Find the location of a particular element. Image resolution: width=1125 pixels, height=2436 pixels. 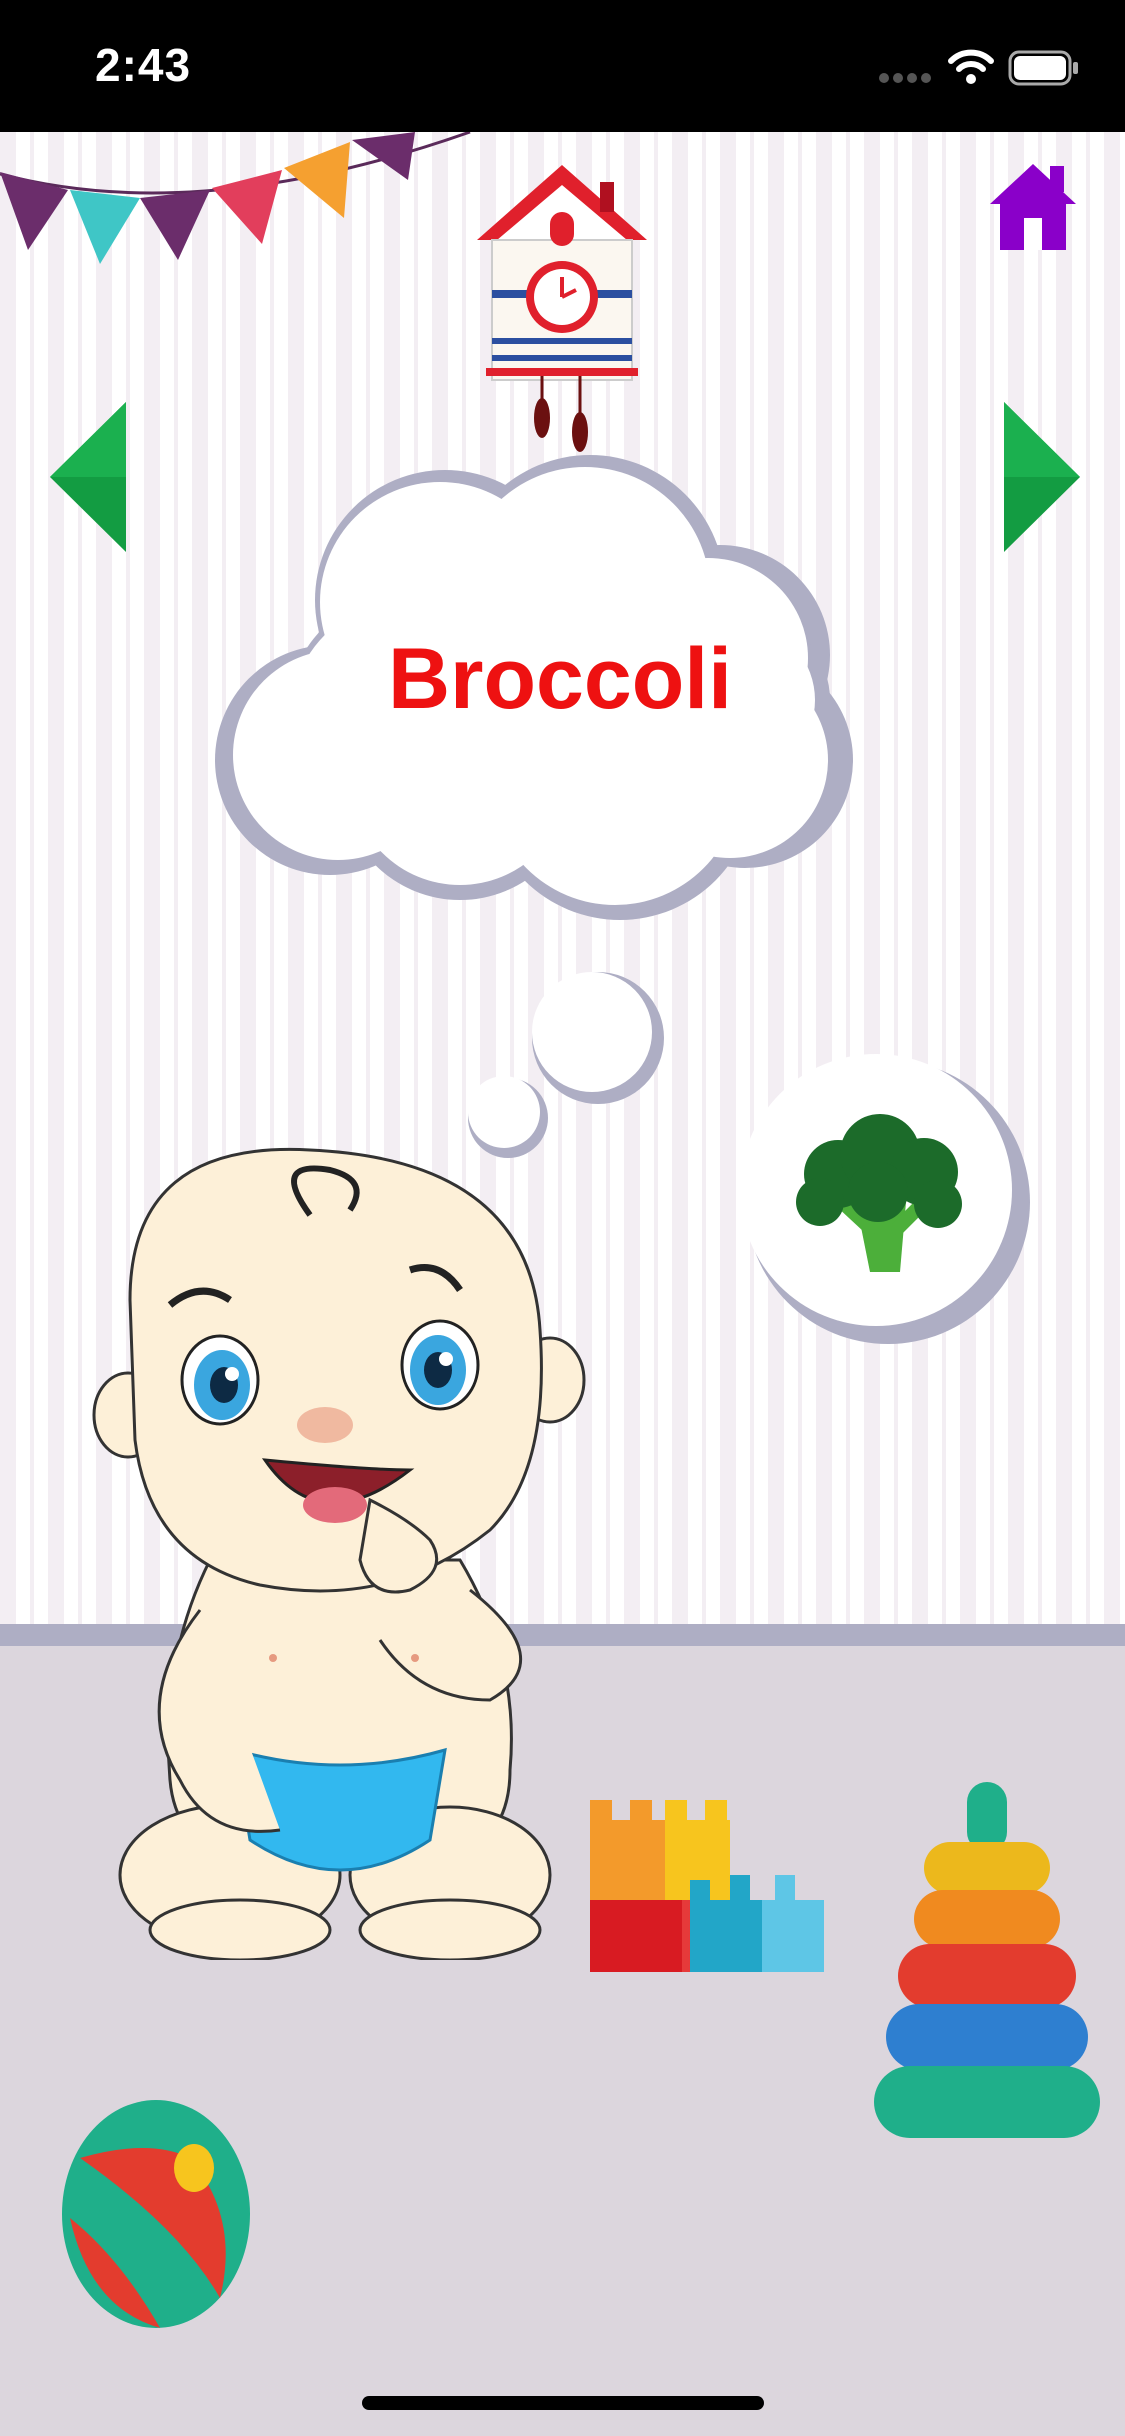

word-label: Broccoli is located at coordinates (560, 679).